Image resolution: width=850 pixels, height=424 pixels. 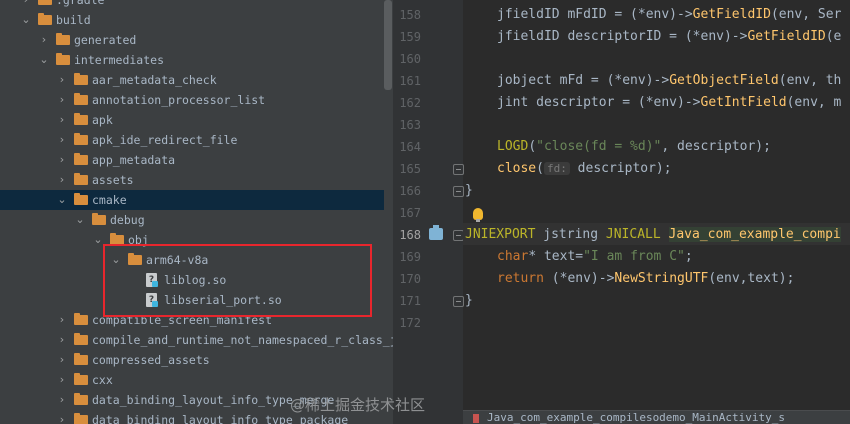 I want to click on tree-item-label: intermediates, so click(x=119, y=60).